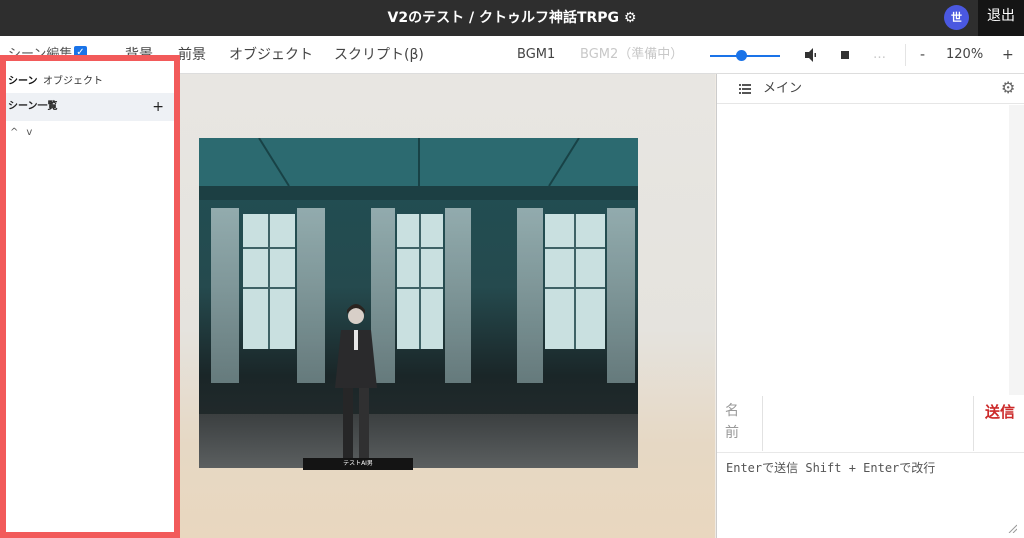  I want to click on room-title: V2のテスト / クトゥルフ神話TRPG ⚙, so click(512, 18).